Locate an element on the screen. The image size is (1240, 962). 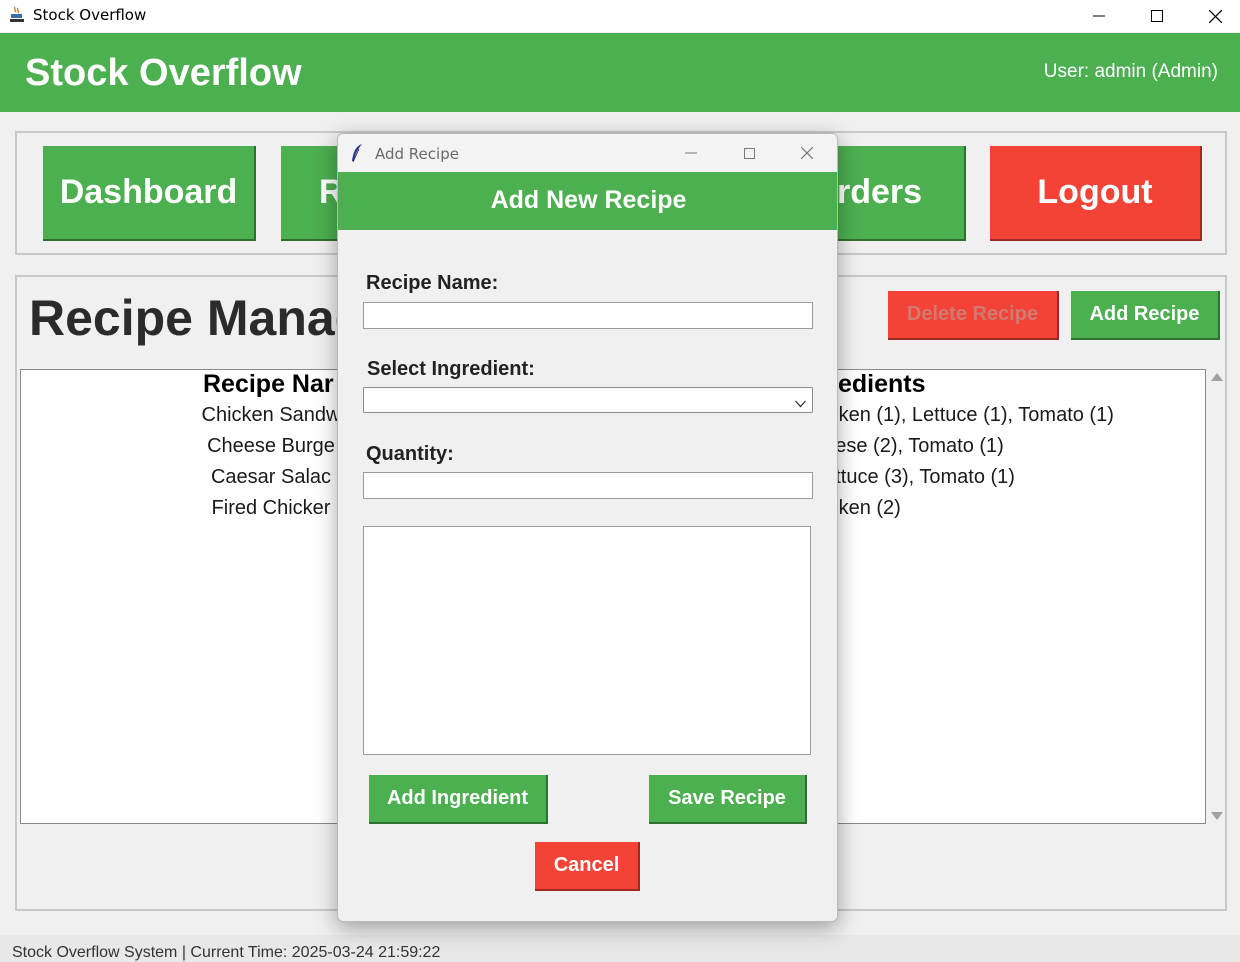
dialog-minimize-button is located at coordinates (691, 153).